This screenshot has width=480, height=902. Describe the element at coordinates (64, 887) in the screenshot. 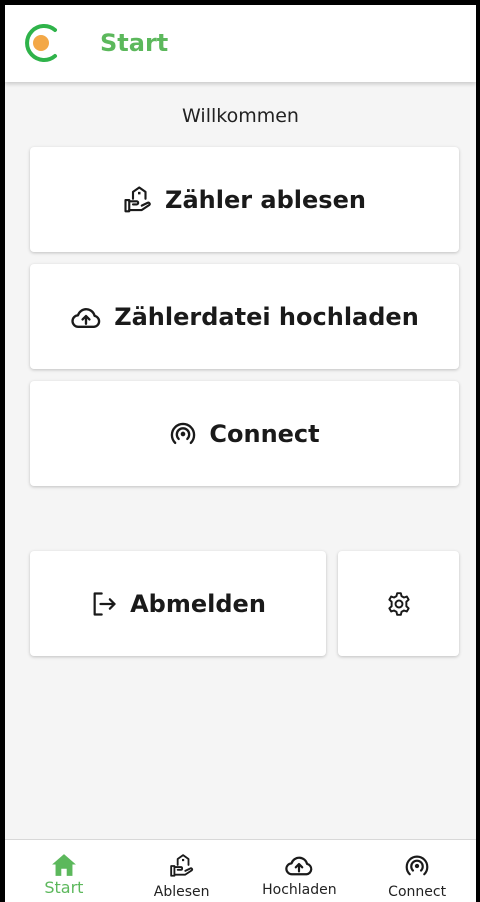

I see `nav-item-label: Start` at that location.